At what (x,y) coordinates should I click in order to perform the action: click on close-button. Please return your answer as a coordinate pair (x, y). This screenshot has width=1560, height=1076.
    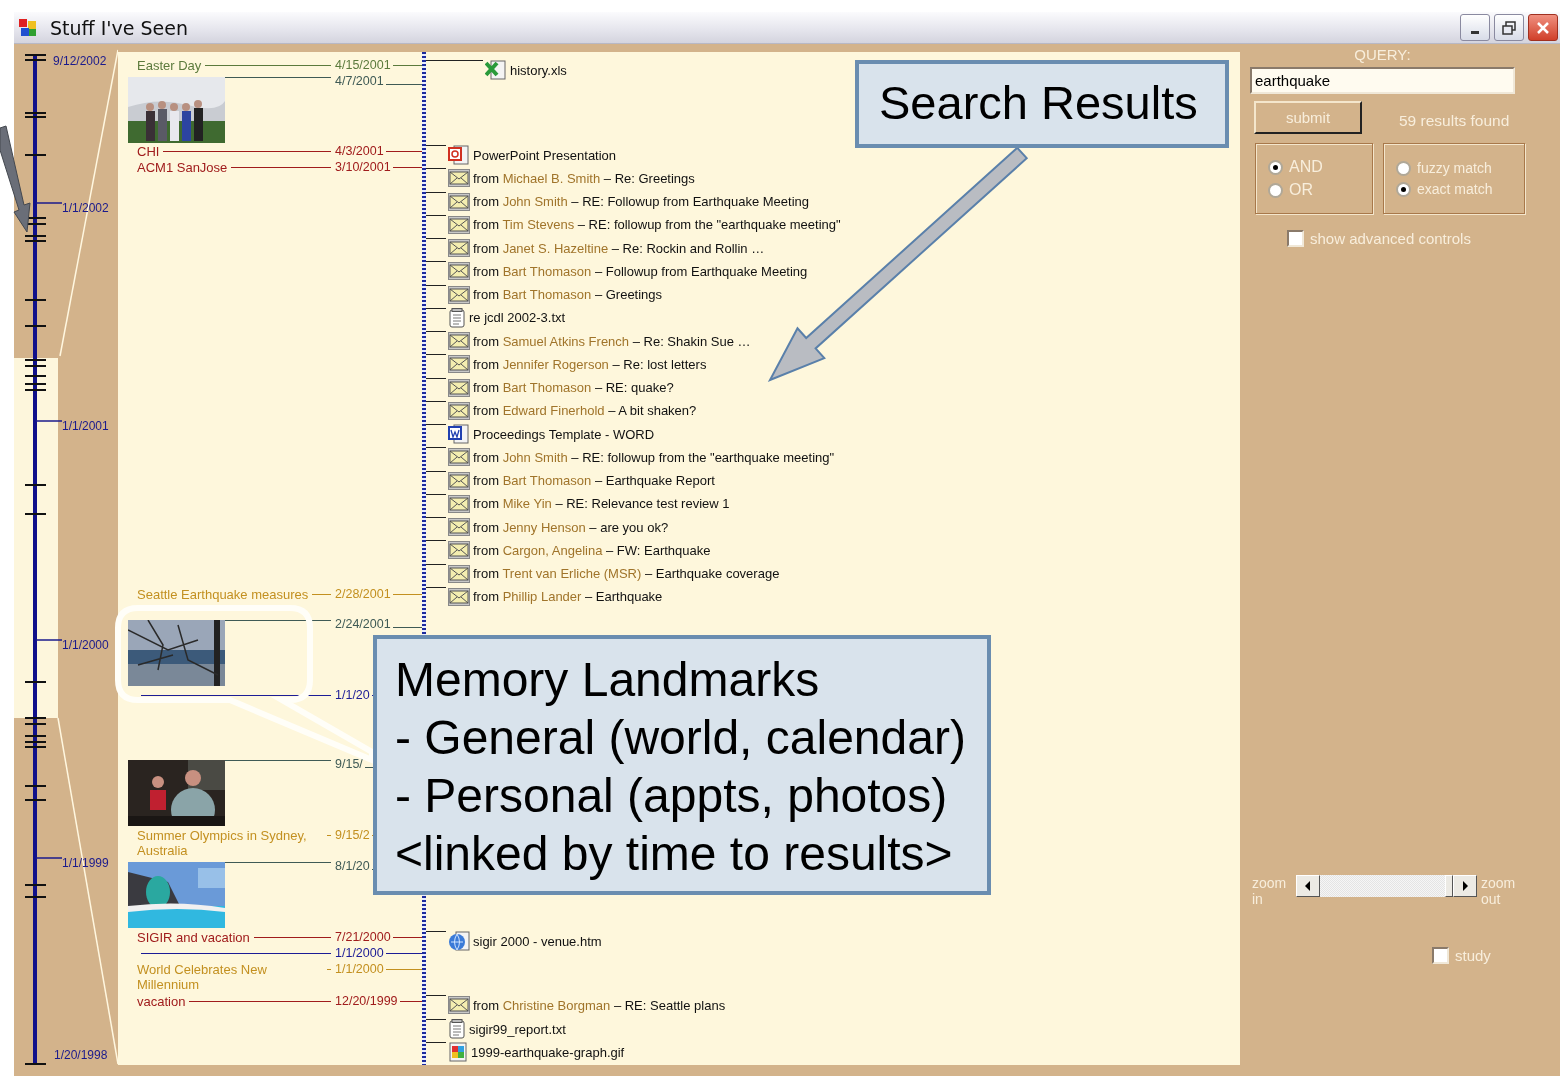
    Looking at the image, I should click on (1543, 27).